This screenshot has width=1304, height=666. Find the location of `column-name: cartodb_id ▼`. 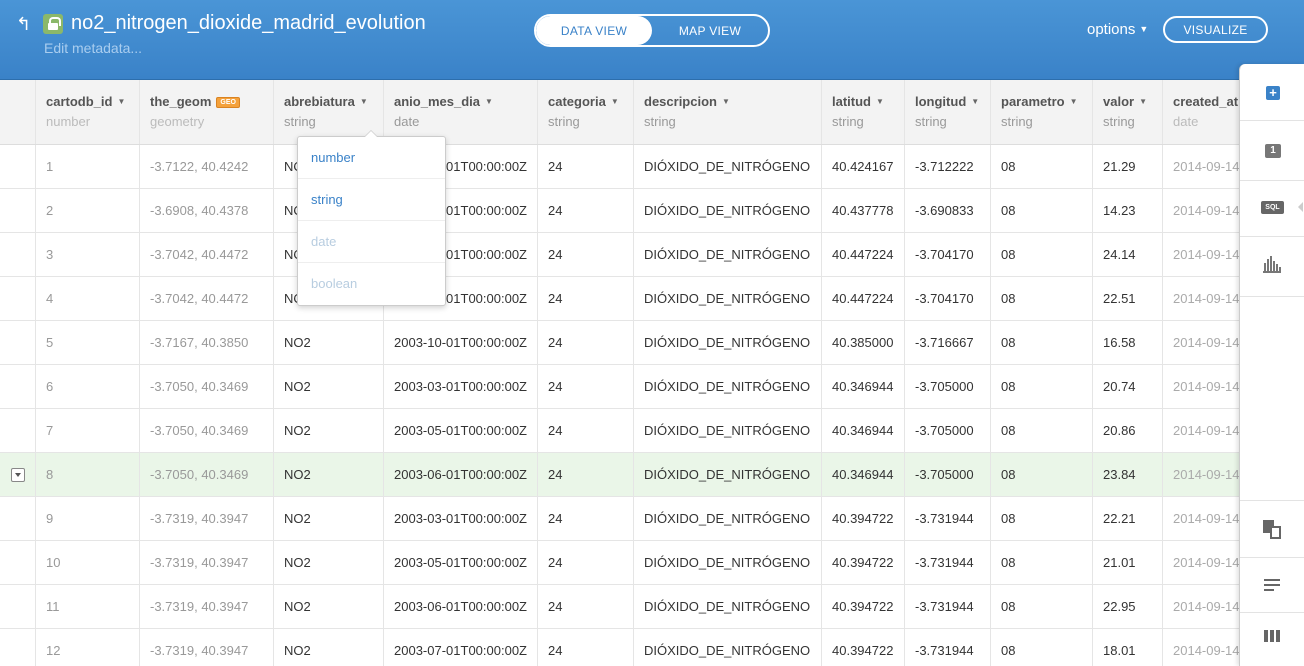

column-name: cartodb_id ▼ is located at coordinates (92, 101).